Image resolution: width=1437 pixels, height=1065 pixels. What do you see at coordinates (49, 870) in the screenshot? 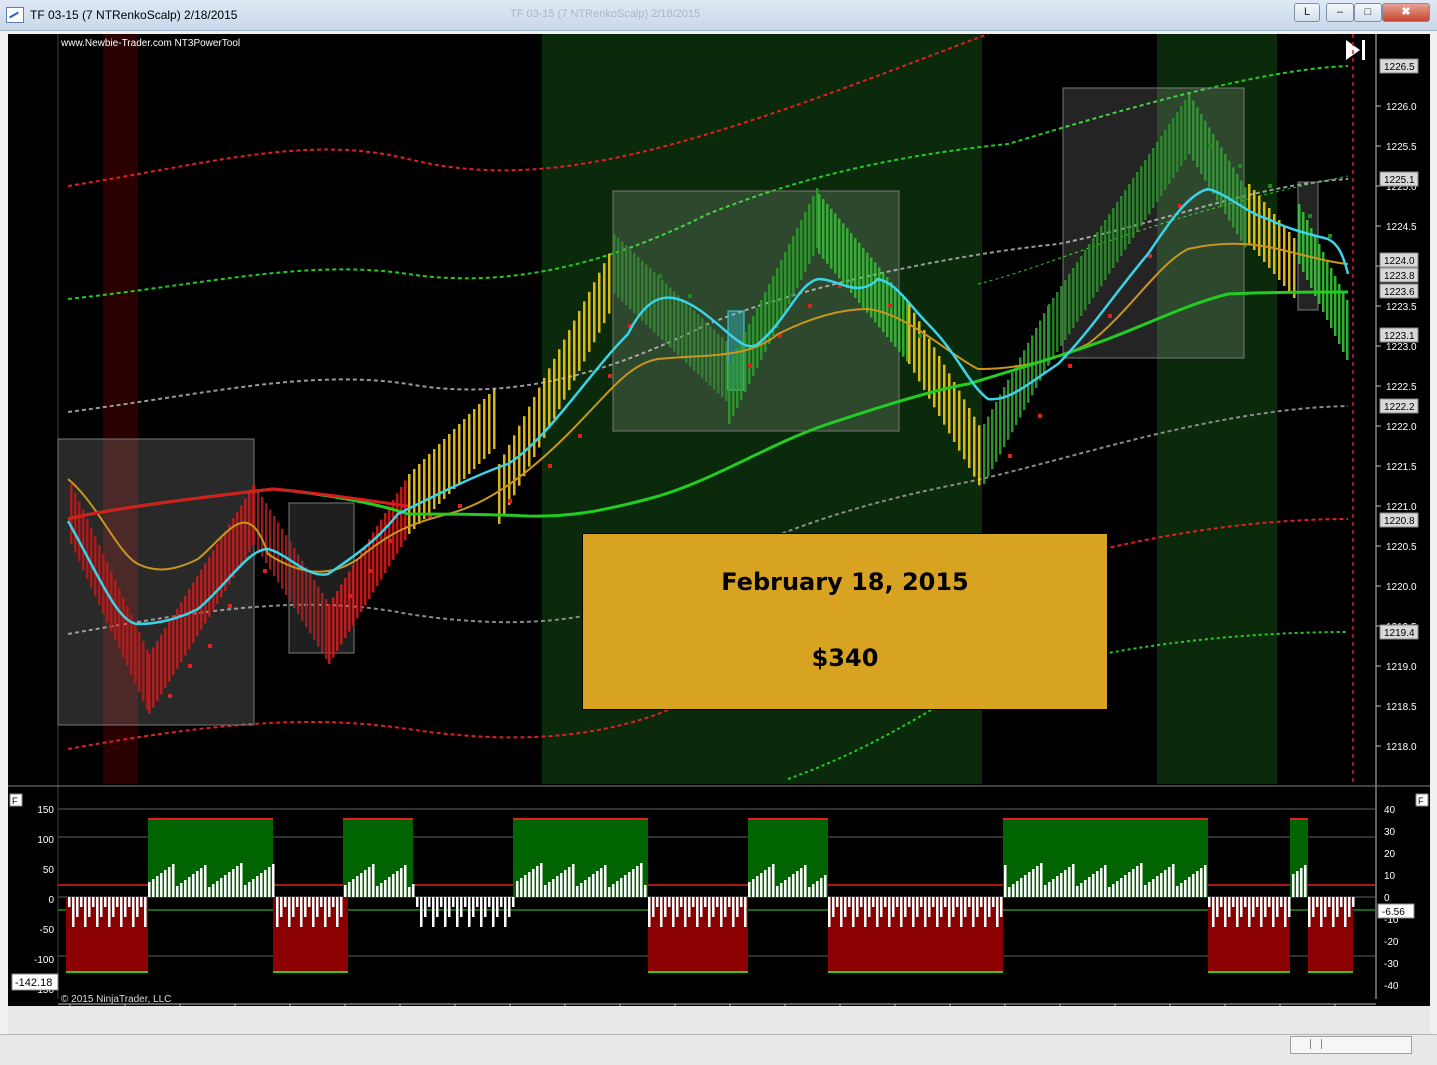
I see `osc-left-tick: 50` at bounding box center [49, 870].